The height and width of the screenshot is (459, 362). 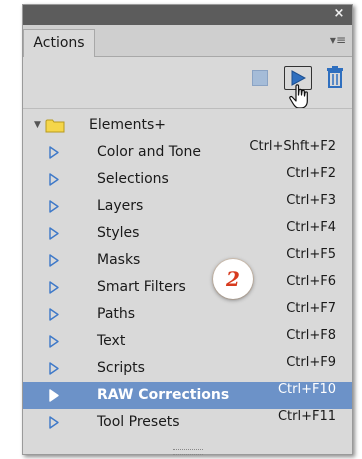 What do you see at coordinates (260, 78) in the screenshot?
I see `stop-icon` at bounding box center [260, 78].